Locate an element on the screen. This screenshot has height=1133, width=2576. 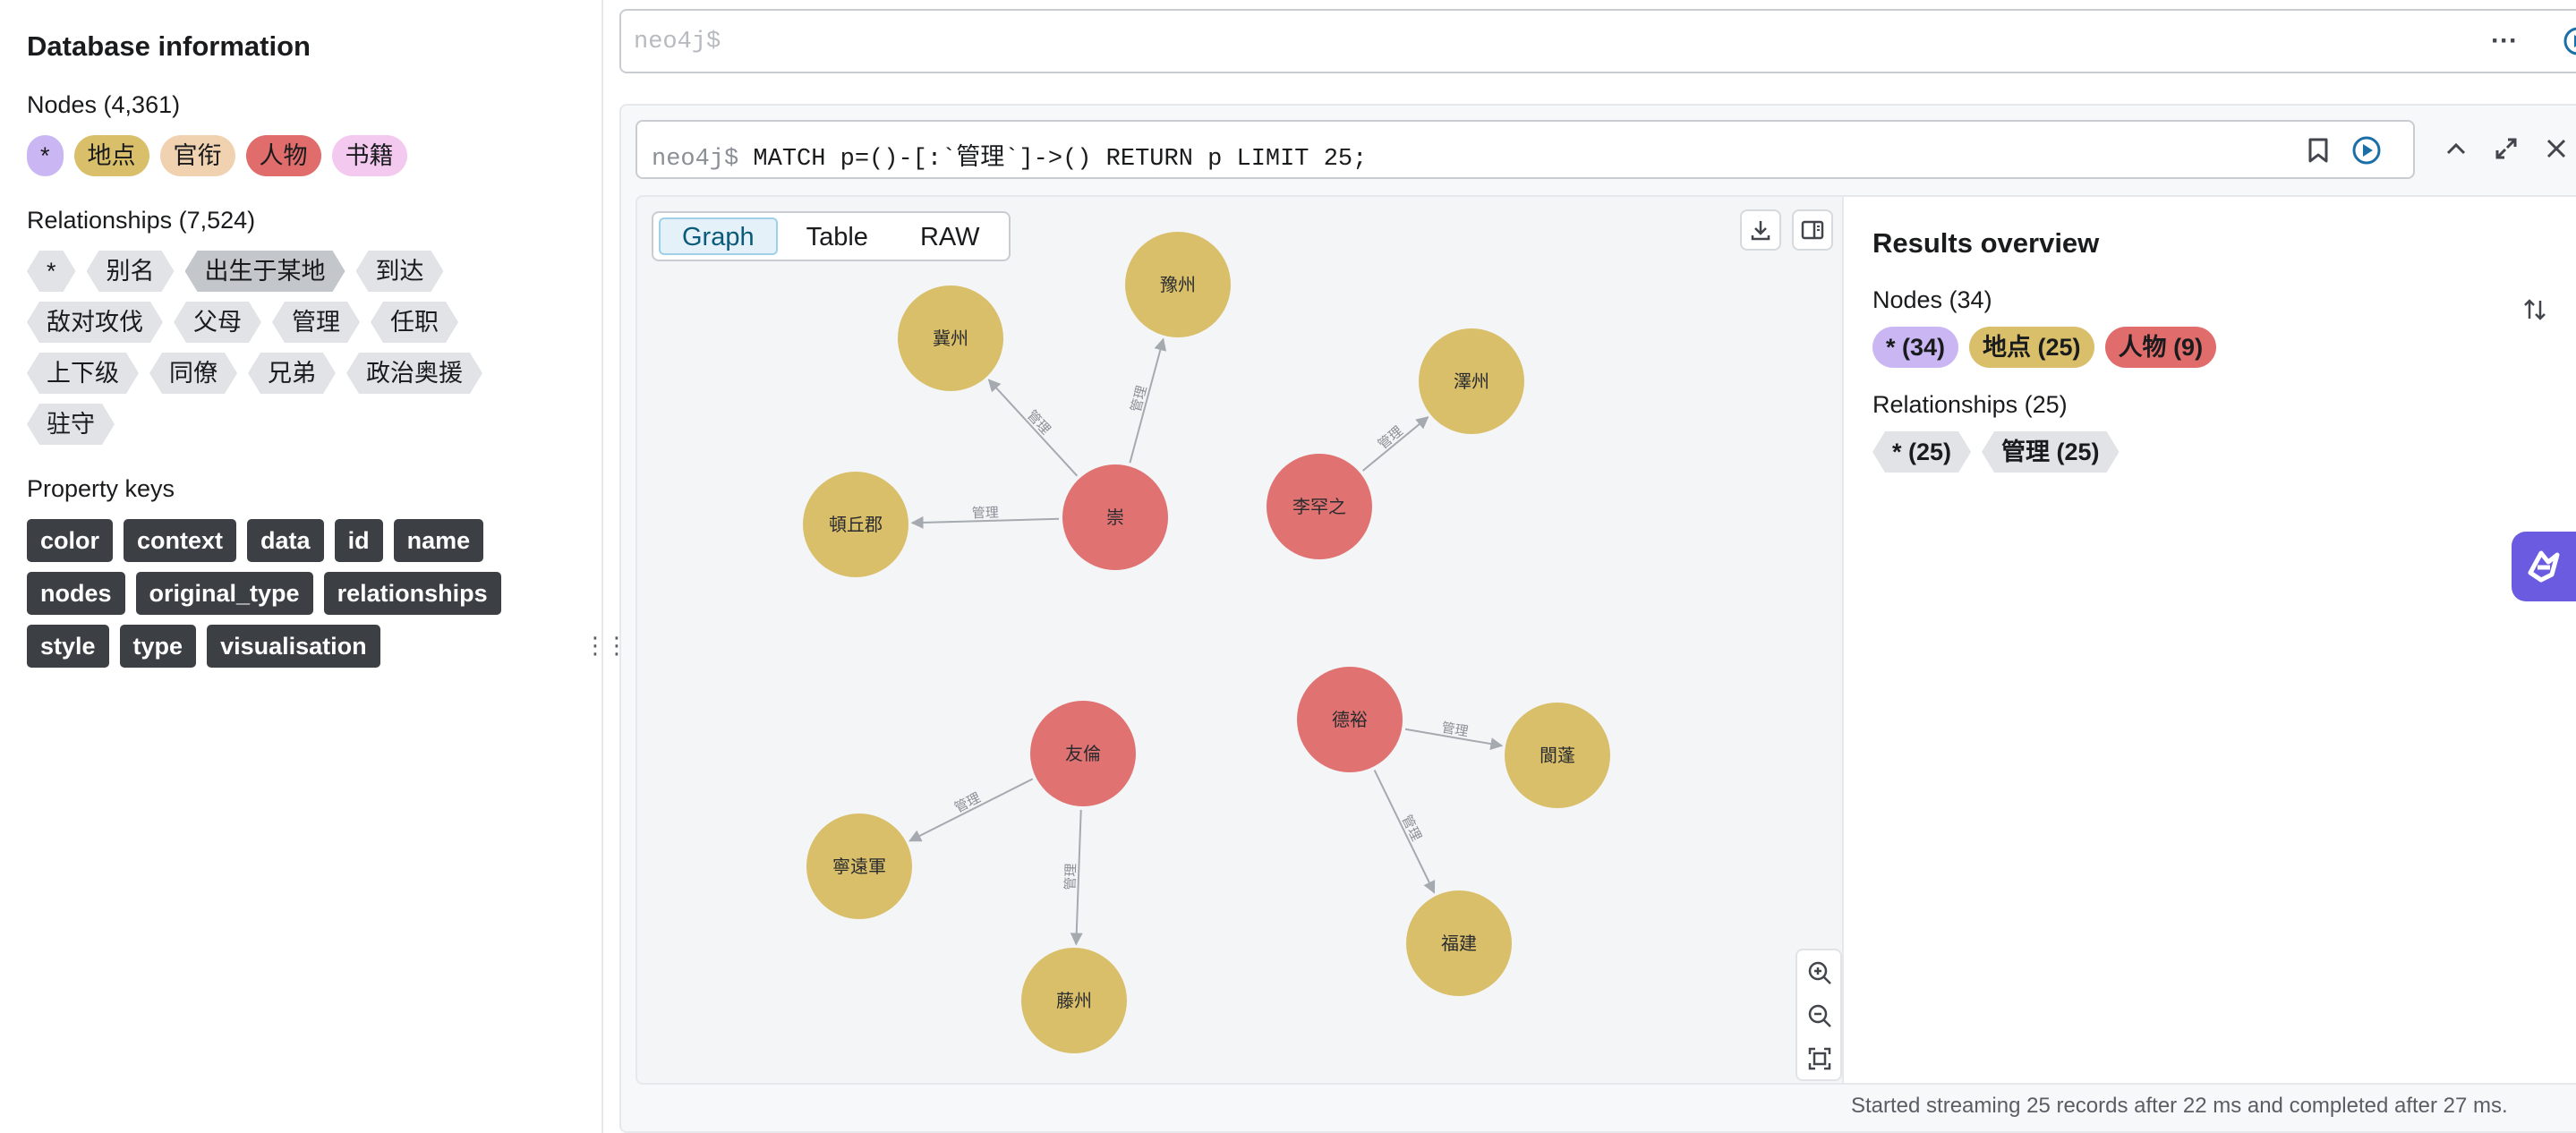
relationship-type-chip: 到达 is located at coordinates (400, 271).